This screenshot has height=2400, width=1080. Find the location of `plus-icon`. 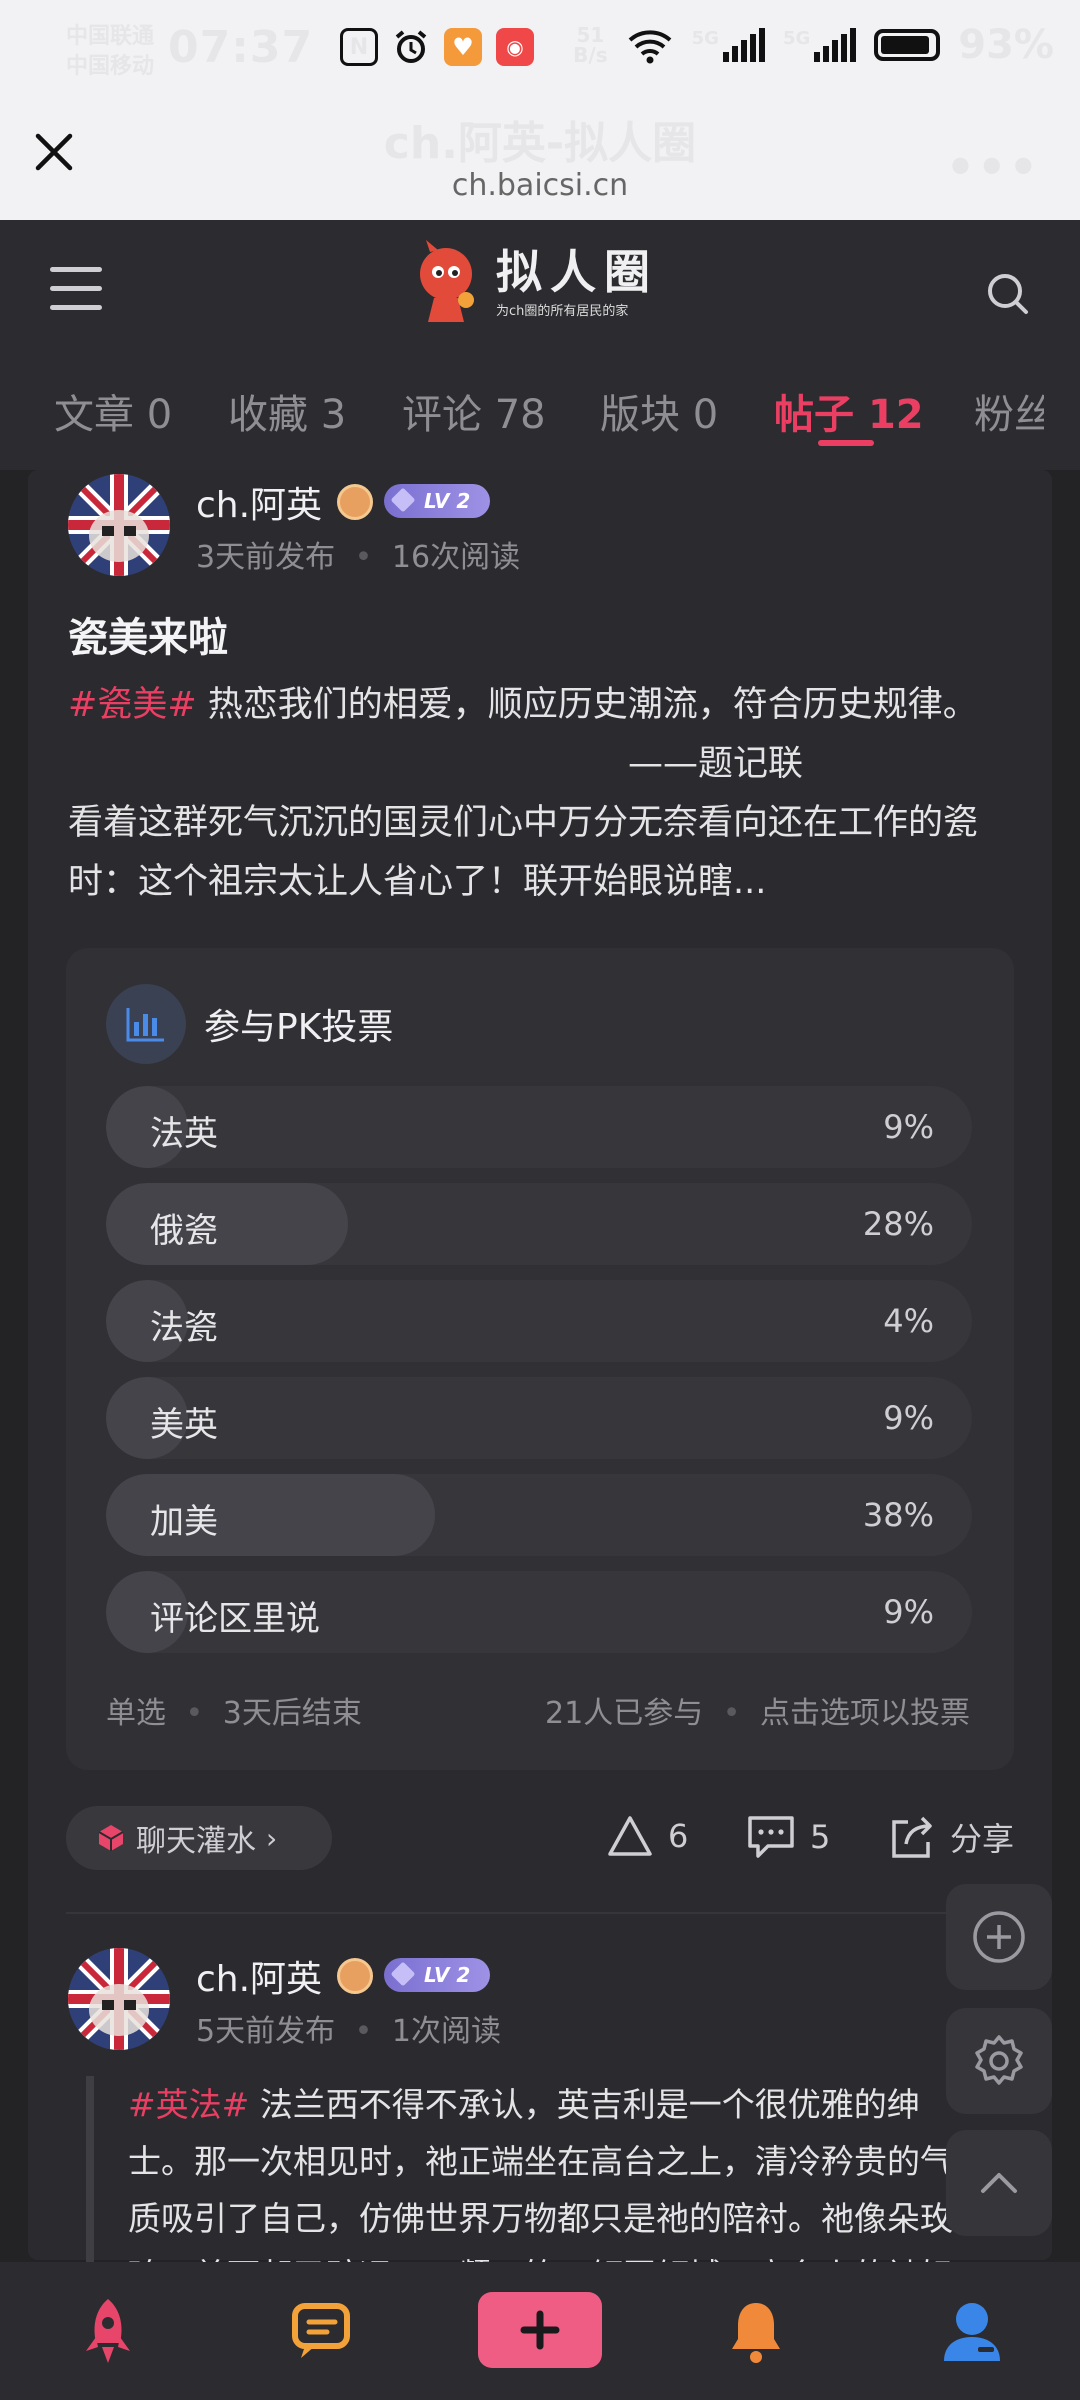

plus-icon is located at coordinates (540, 2330).